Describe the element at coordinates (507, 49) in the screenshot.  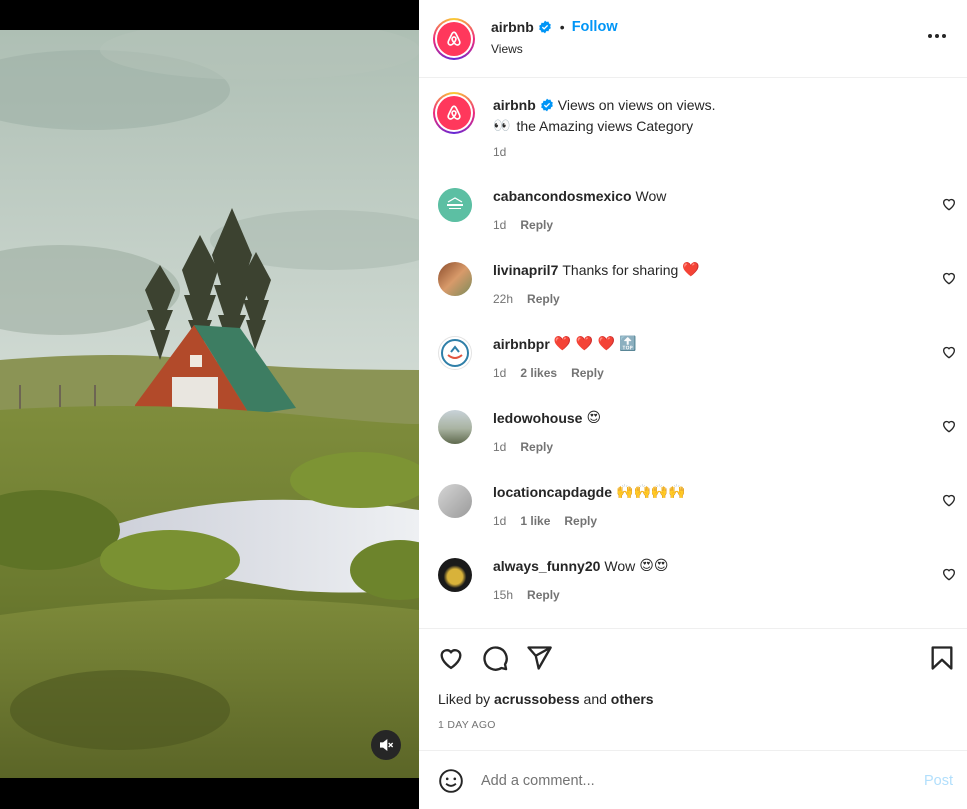
I see `post-location: Views` at that location.